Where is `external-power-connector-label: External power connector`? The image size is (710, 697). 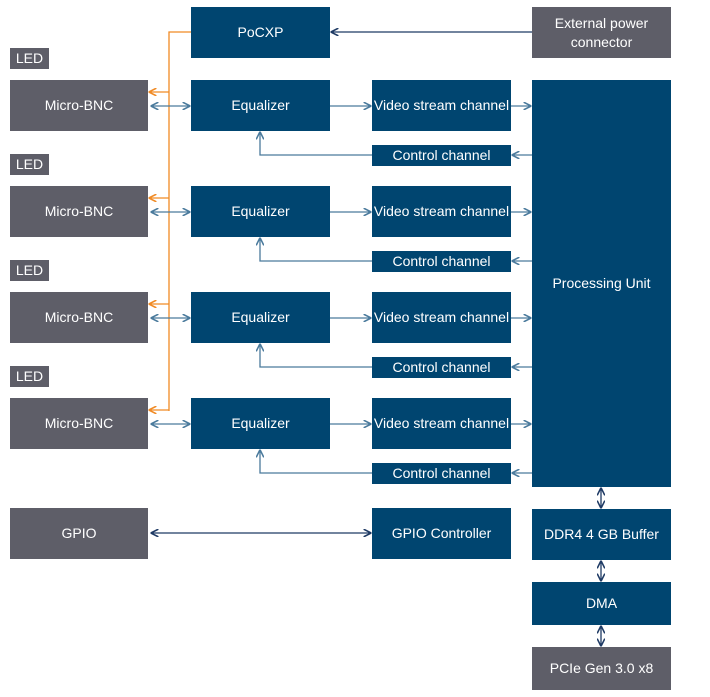 external-power-connector-label: External power connector is located at coordinates (601, 32).